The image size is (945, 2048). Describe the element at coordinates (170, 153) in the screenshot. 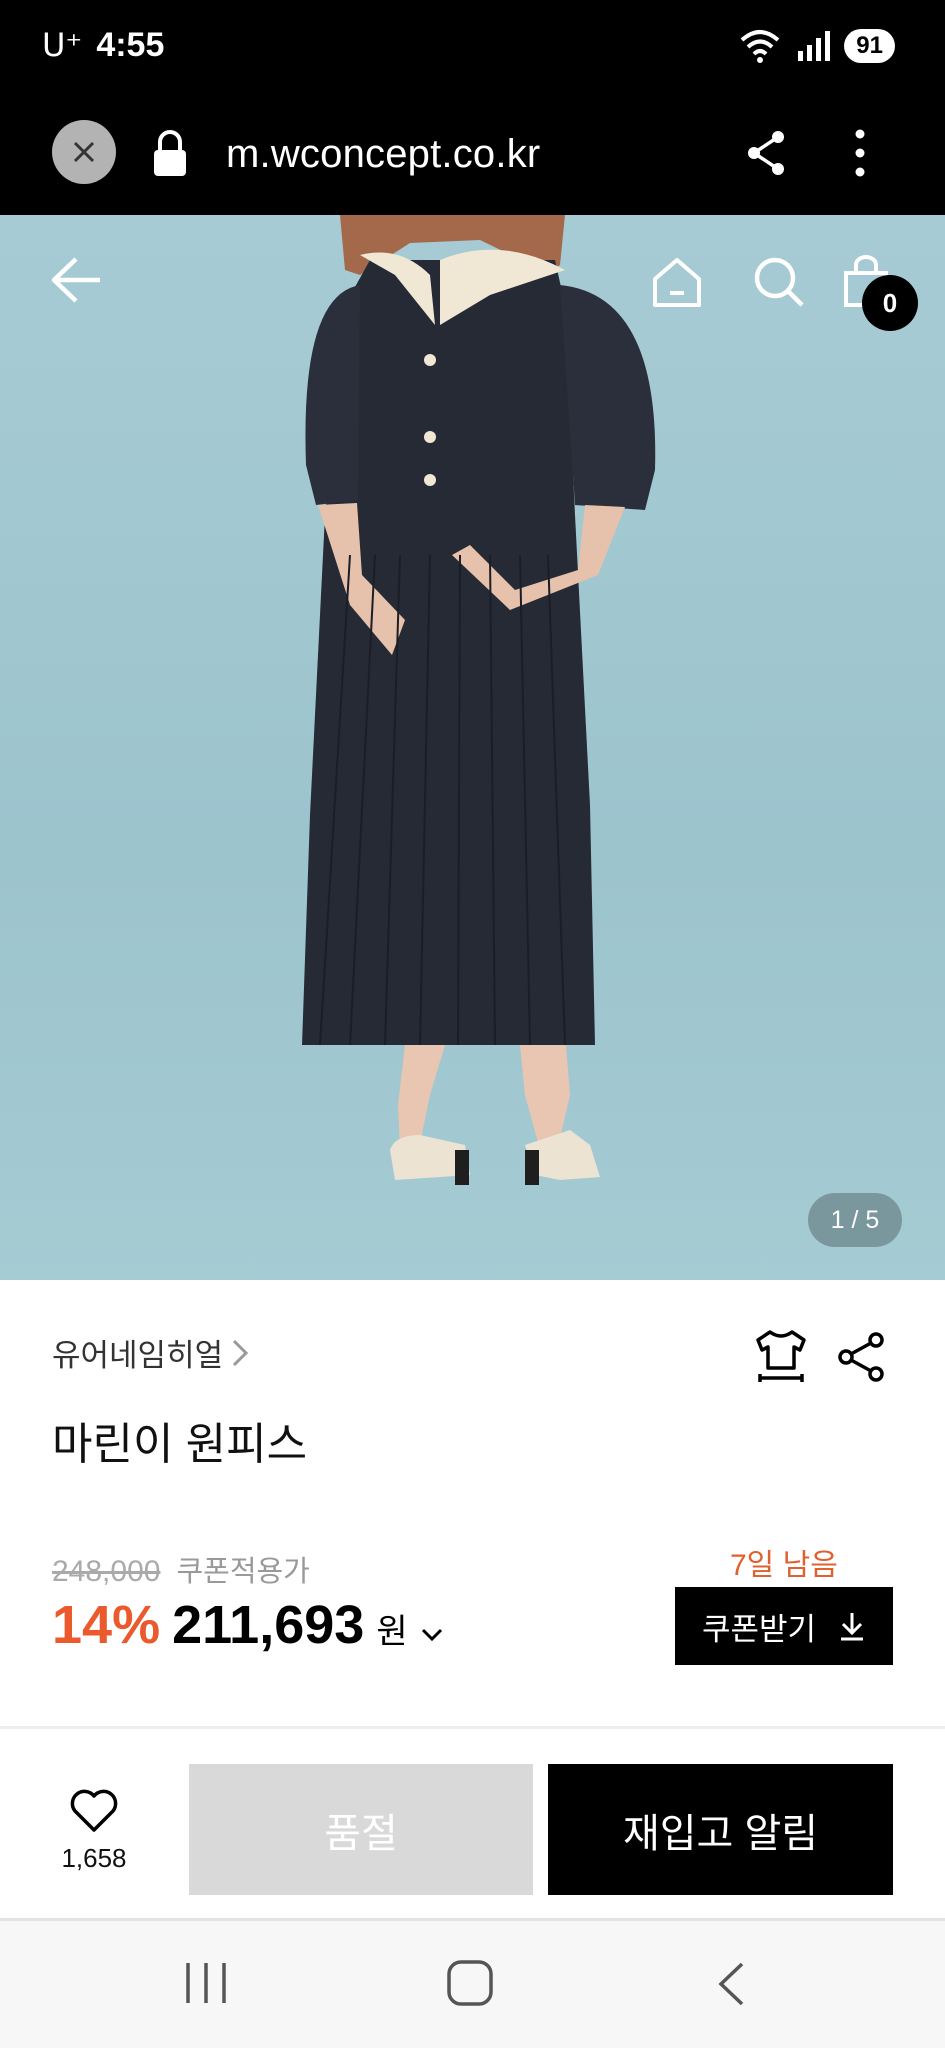

I see `lock-icon` at that location.